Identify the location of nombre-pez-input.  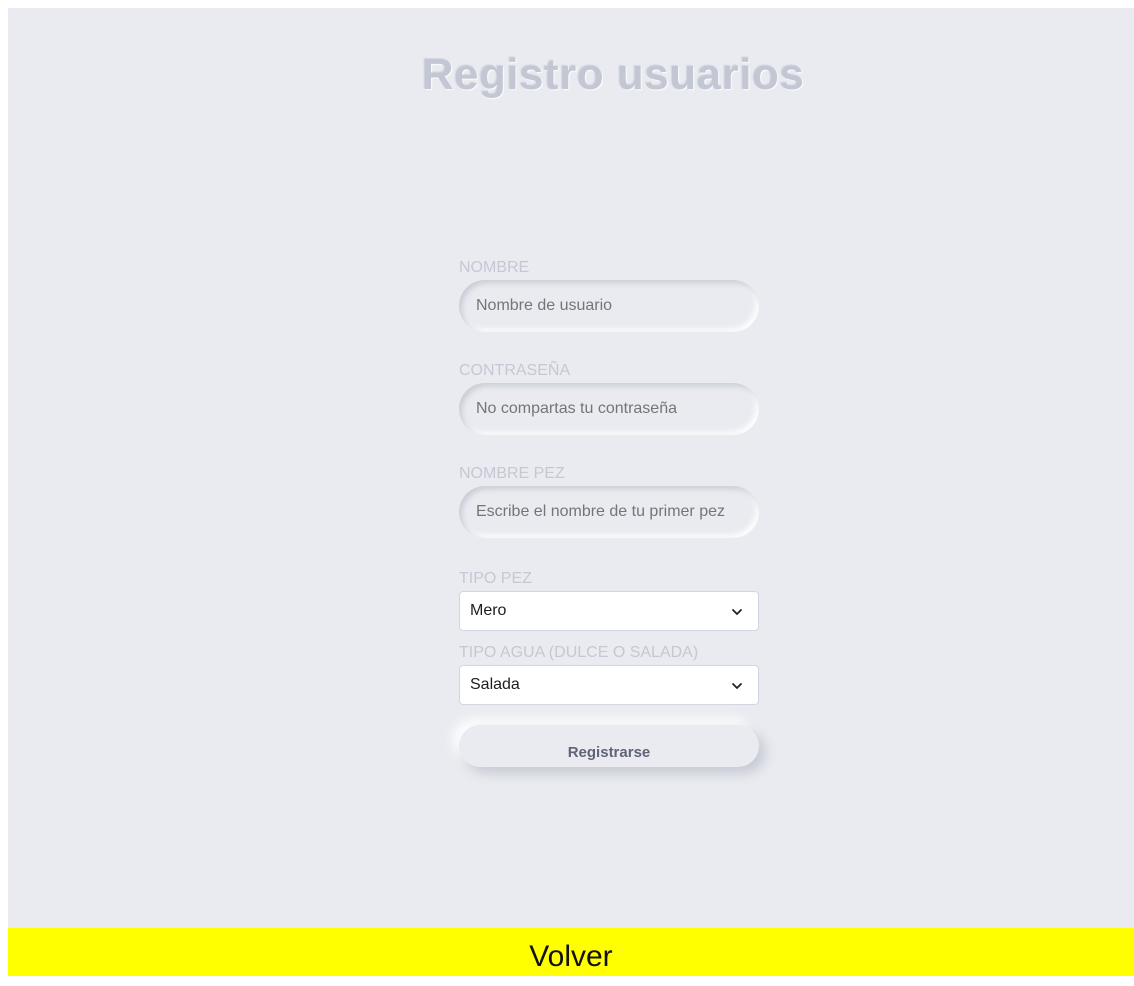
(609, 512).